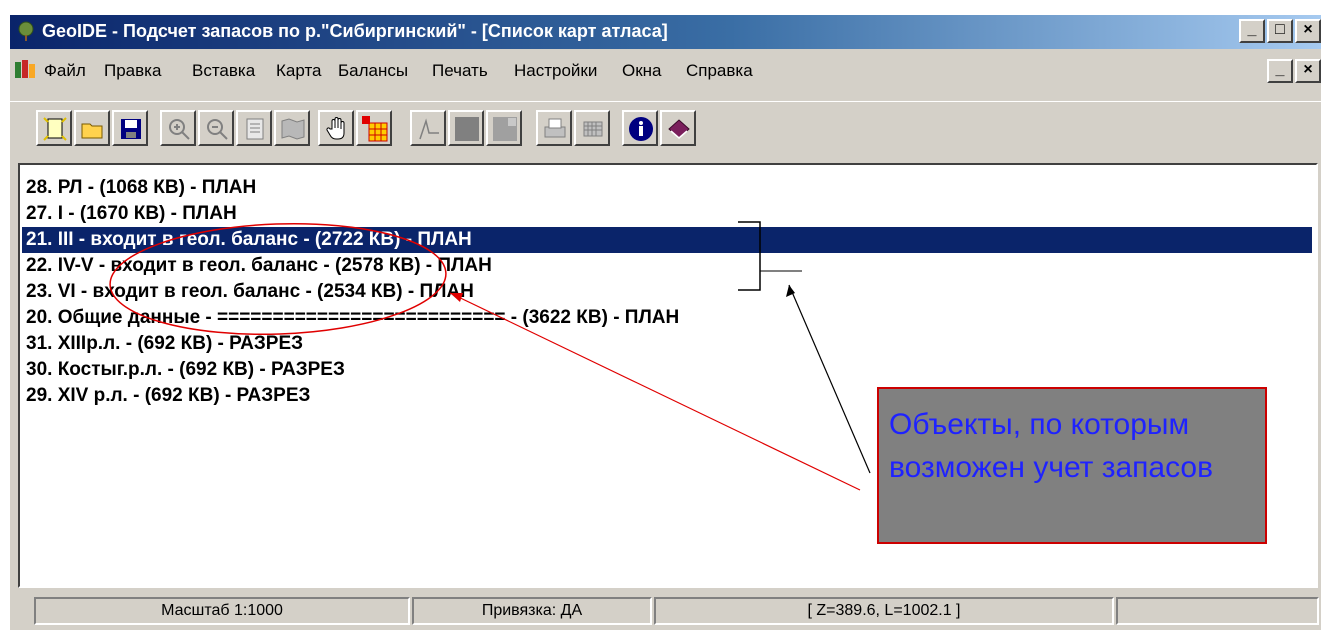 The image size is (1321, 630). I want to click on annotation-ellipse, so click(278, 279).